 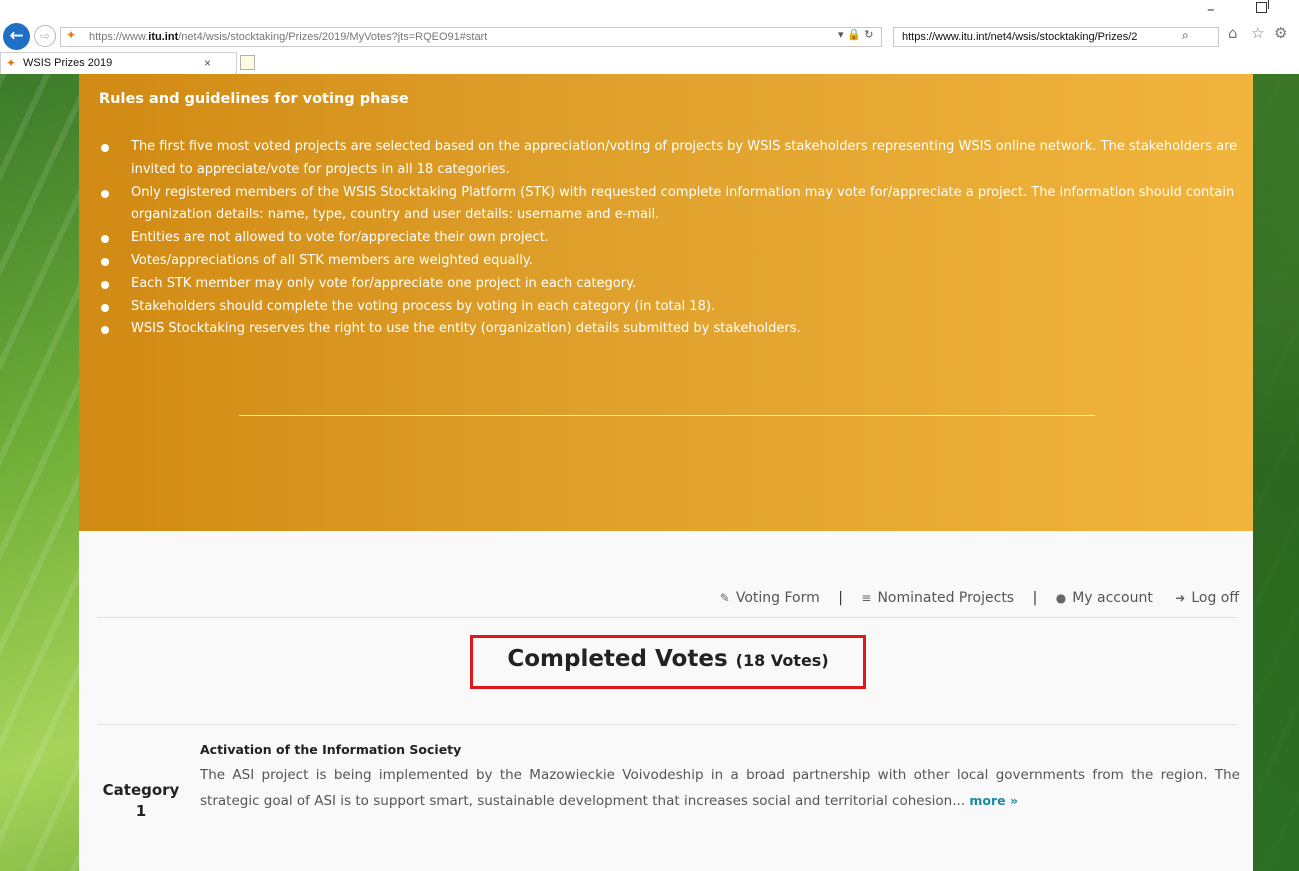 I want to click on search-icon: ⌕, so click(x=1185, y=35).